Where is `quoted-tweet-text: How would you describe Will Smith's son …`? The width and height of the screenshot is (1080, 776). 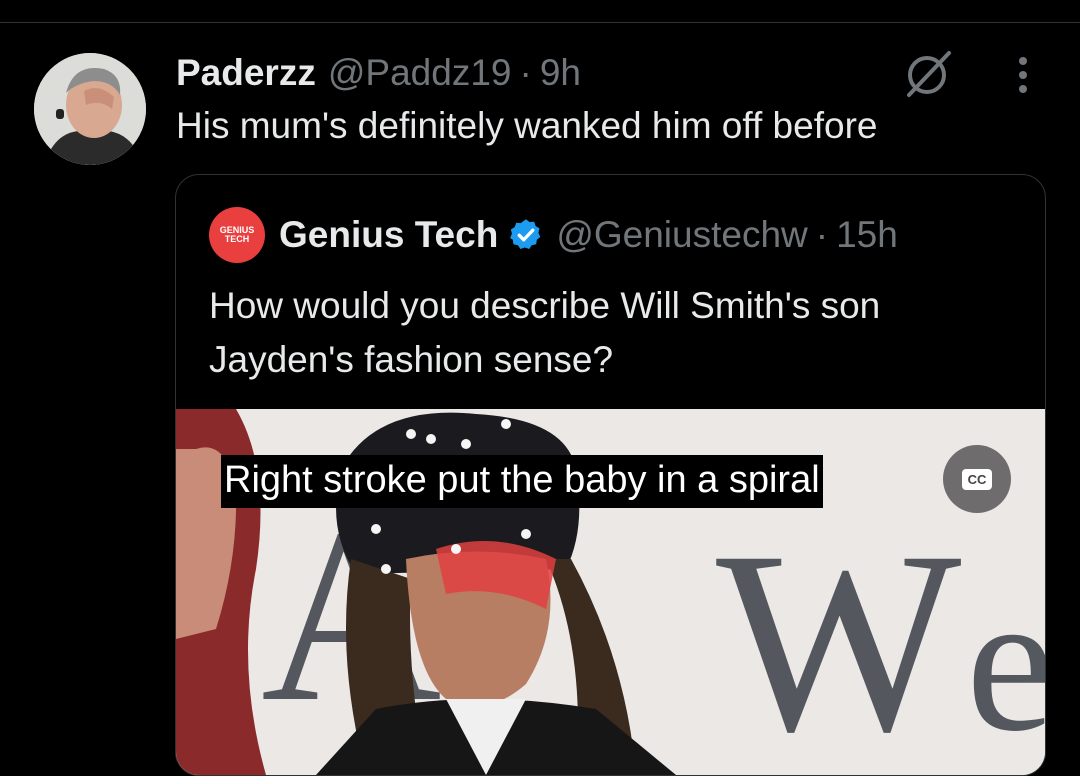
quoted-tweet-text: How would you describe Will Smith's son … is located at coordinates (545, 332).